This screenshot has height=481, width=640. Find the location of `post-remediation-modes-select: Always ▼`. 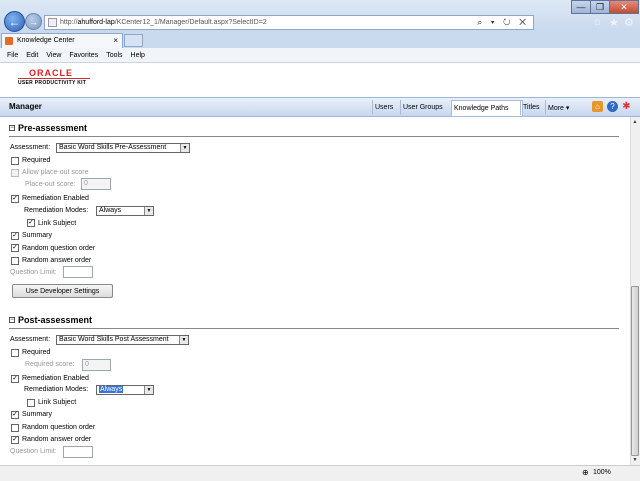

post-remediation-modes-select: Always ▼ is located at coordinates (125, 390).